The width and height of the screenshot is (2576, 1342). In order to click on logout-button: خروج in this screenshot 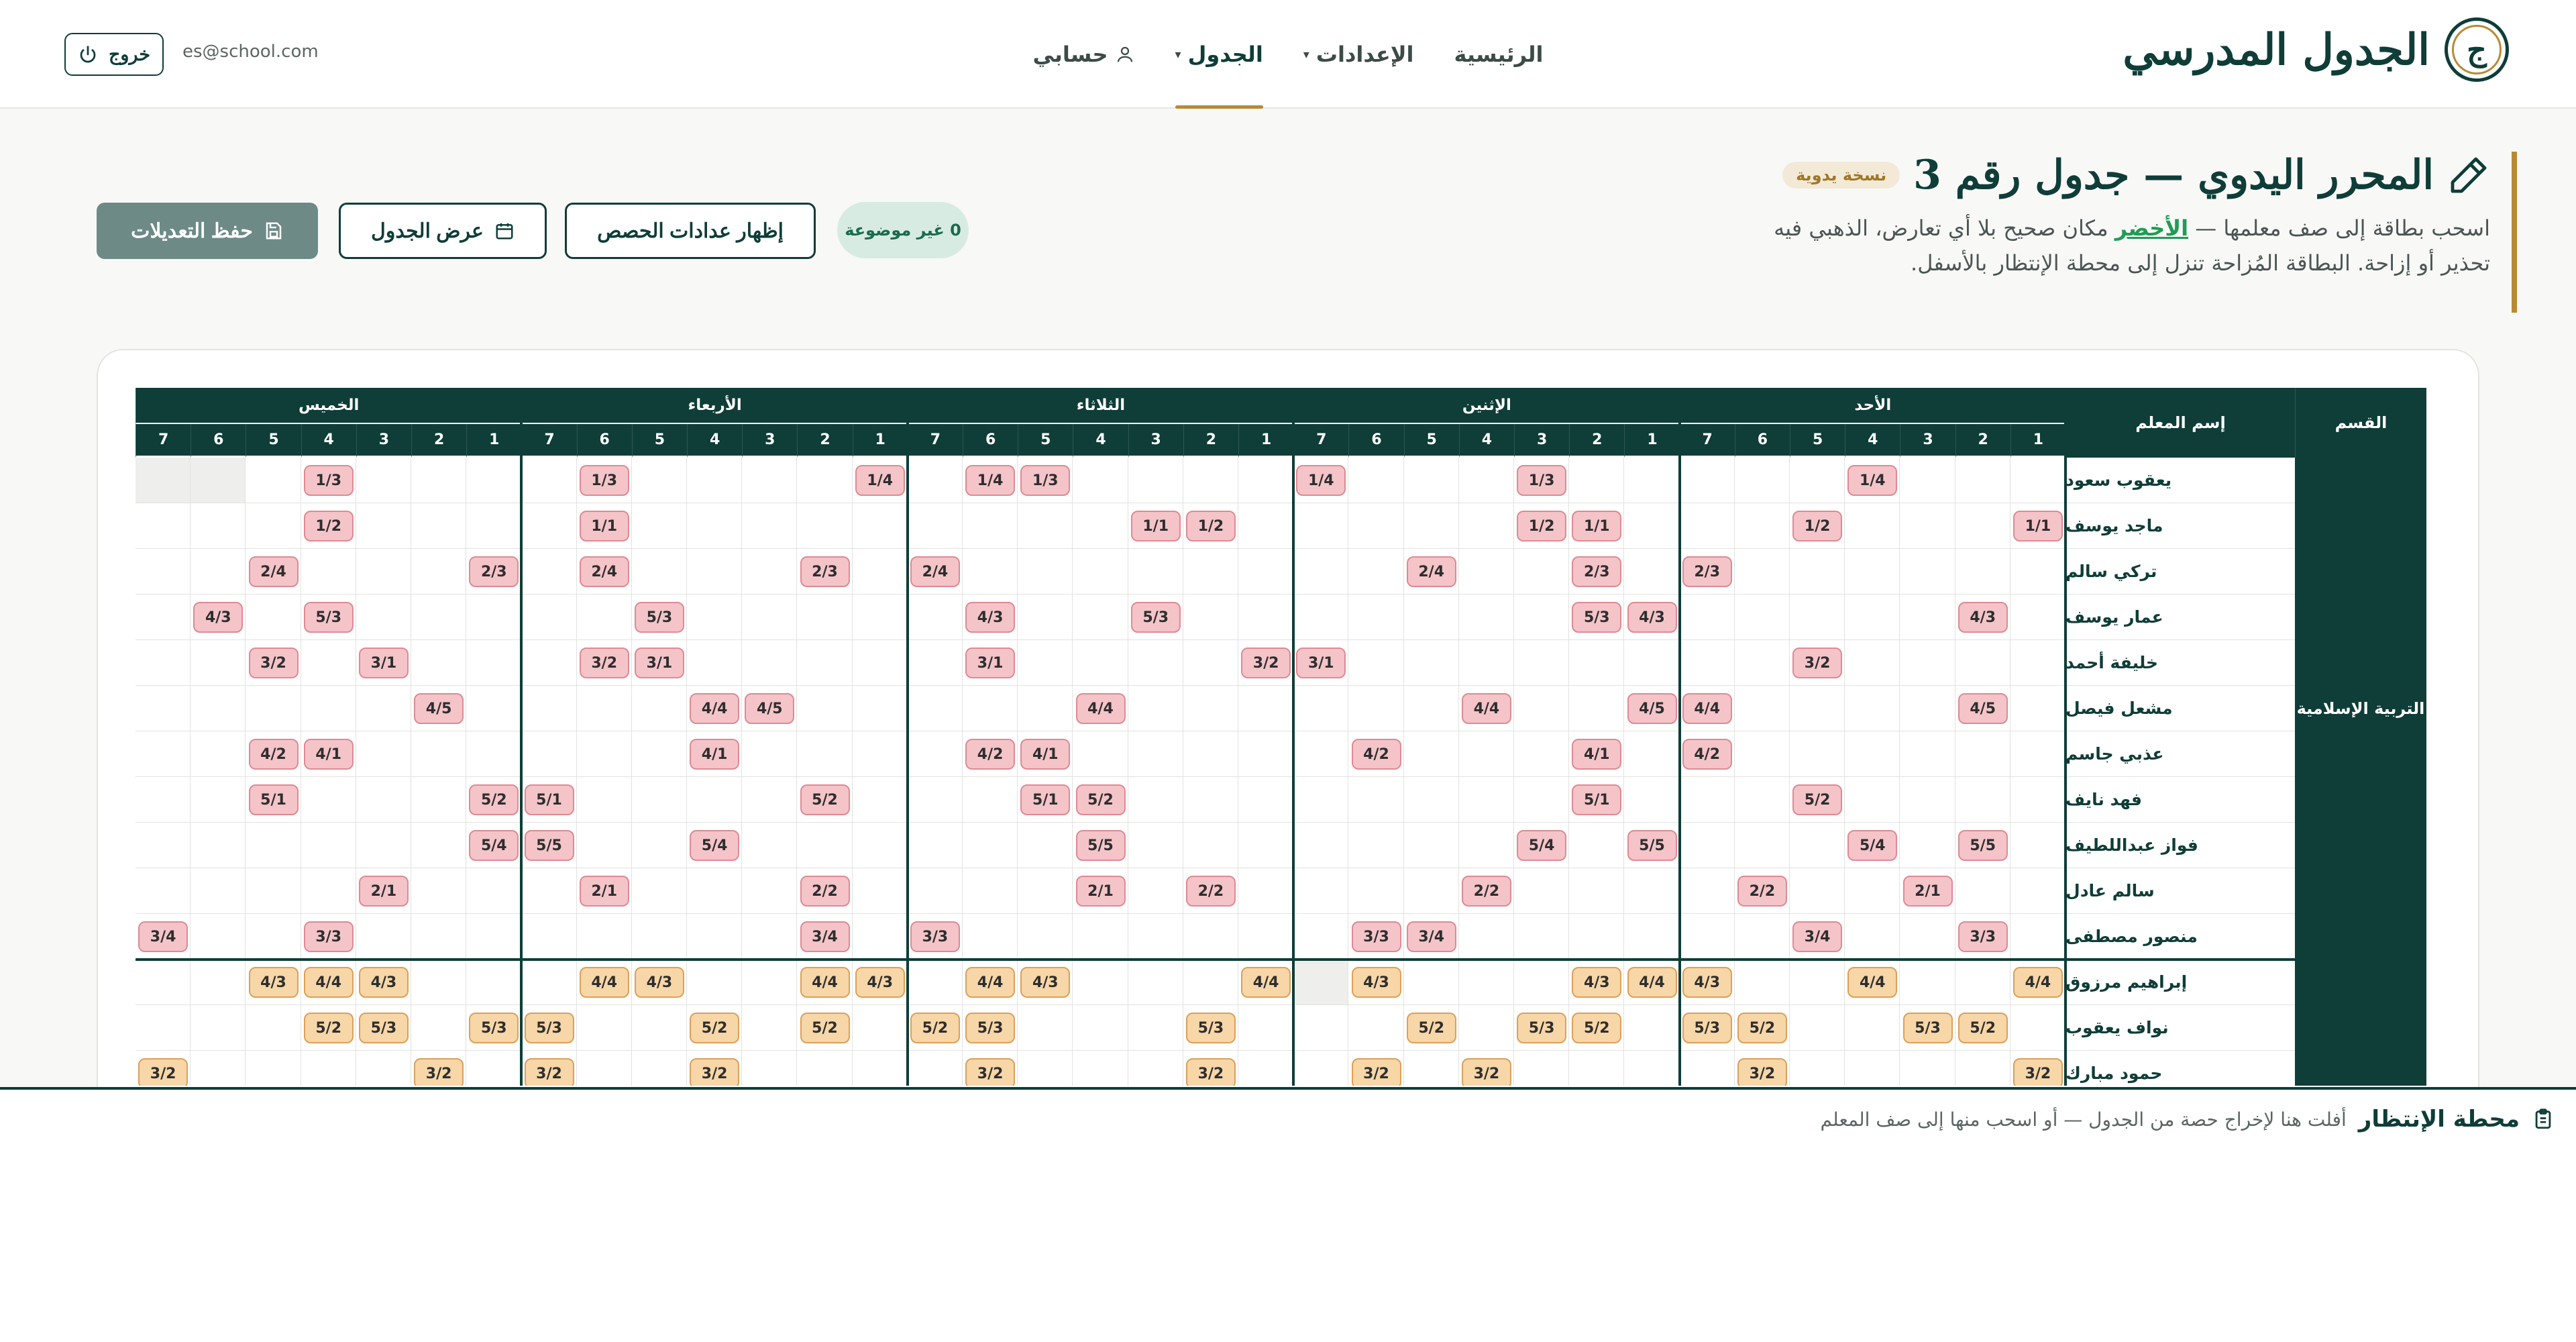, I will do `click(114, 55)`.